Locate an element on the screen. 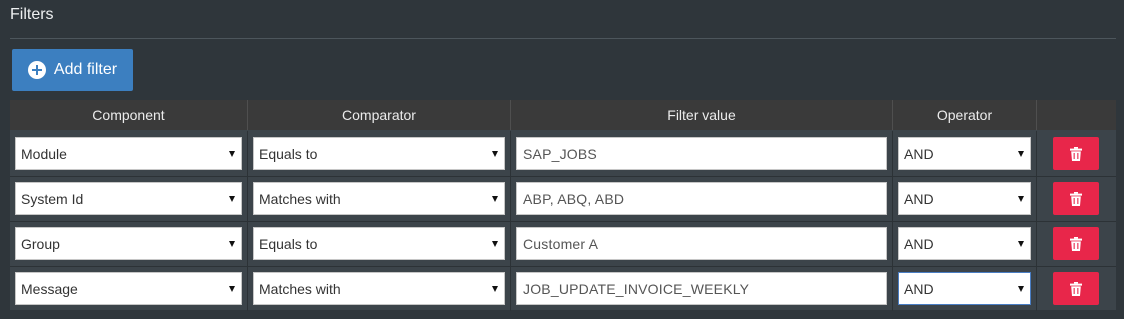  component-cell: Message is located at coordinates (129, 288).